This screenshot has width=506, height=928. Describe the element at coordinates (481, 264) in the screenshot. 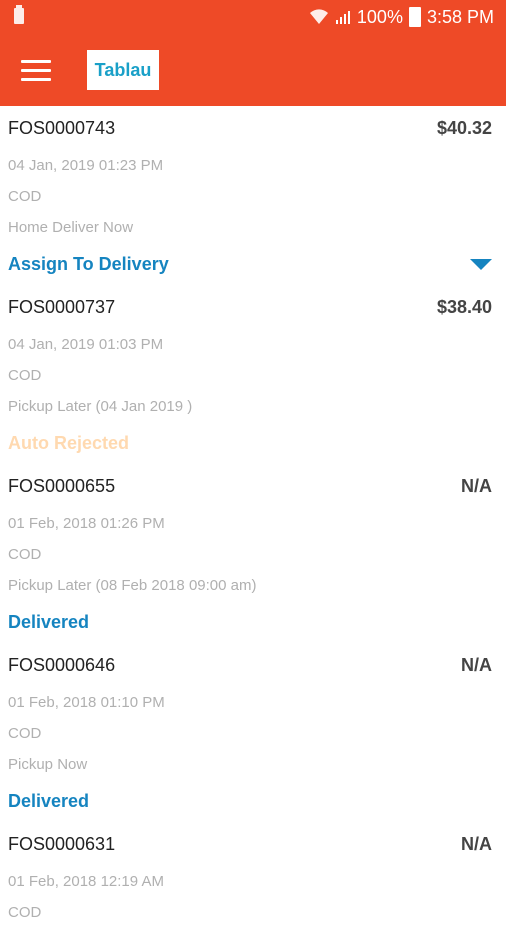

I see `dropdown-arrow-icon` at that location.